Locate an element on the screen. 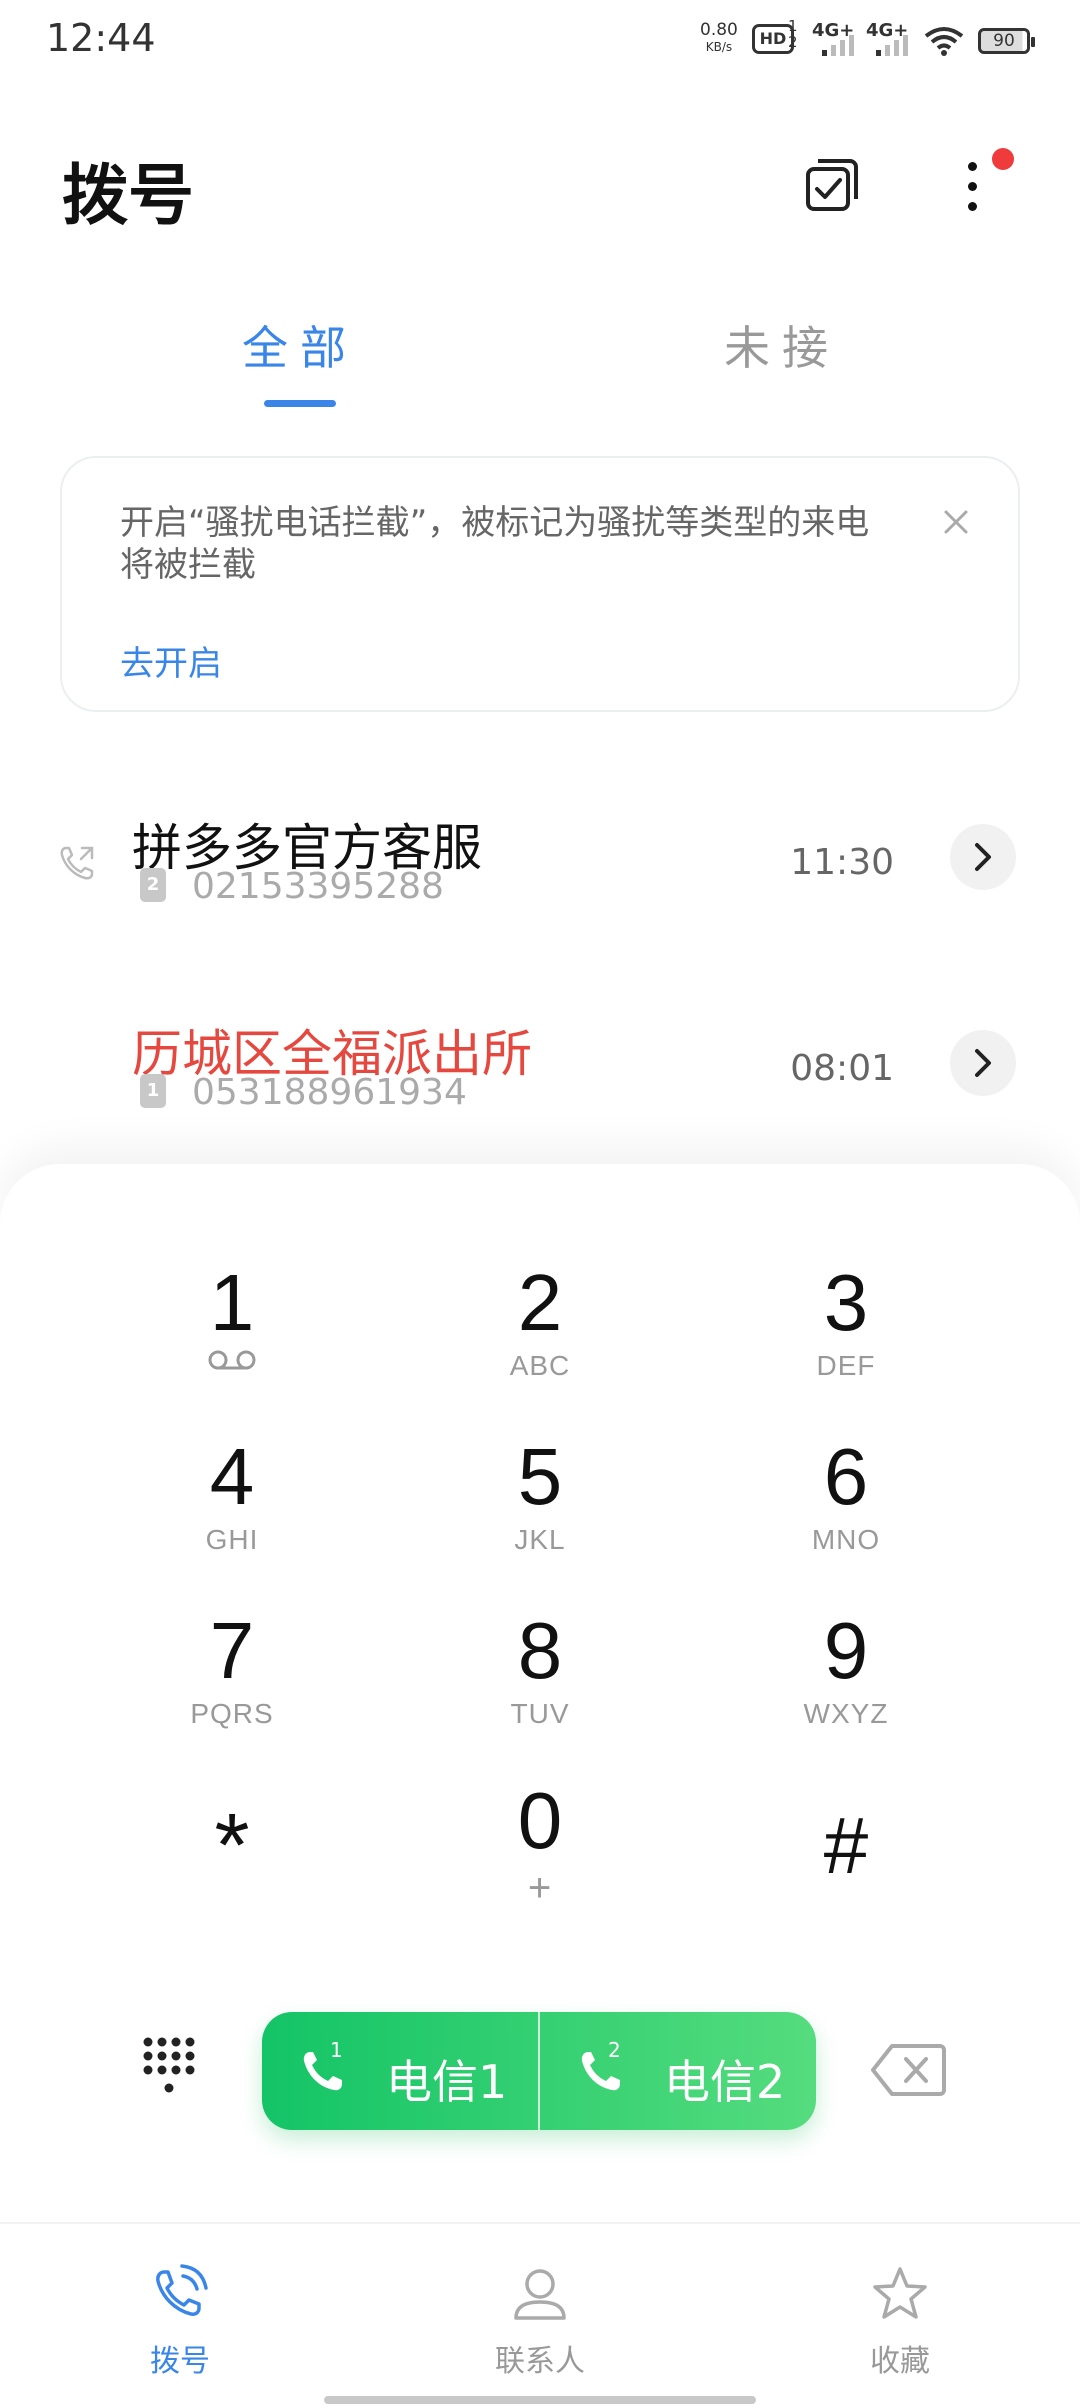  phone-number: 02153395288 is located at coordinates (318, 886).